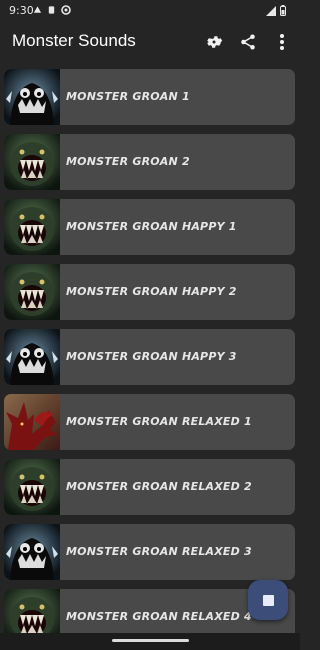 The width and height of the screenshot is (320, 650). I want to click on app-bar: Monster Sounds, so click(150, 42).